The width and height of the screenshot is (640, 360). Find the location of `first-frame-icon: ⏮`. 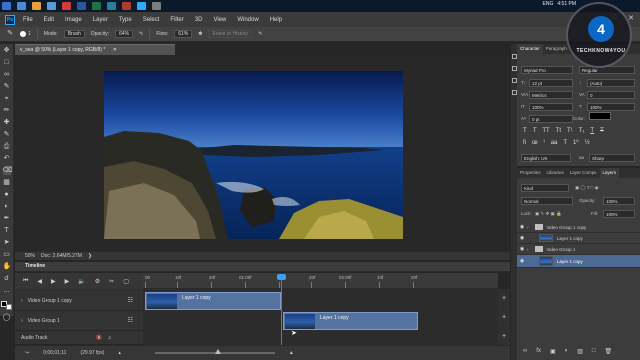

first-frame-icon: ⏮ is located at coordinates (25, 281).